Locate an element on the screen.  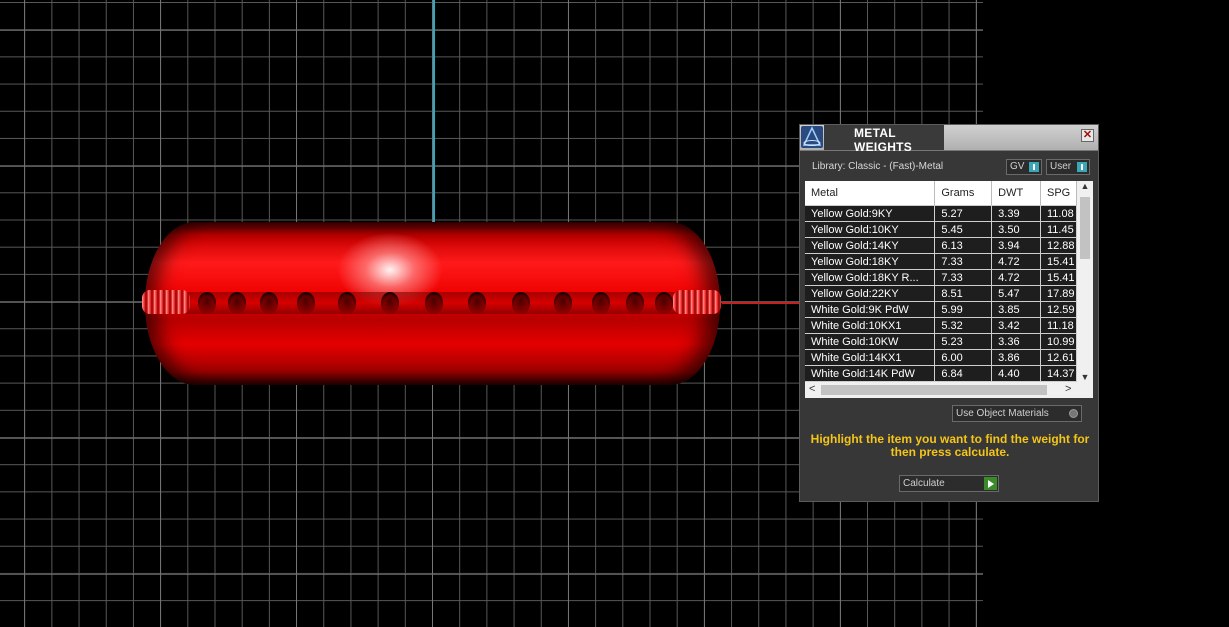
panel-title: METAL WEIGHTS is located at coordinates (883, 140).